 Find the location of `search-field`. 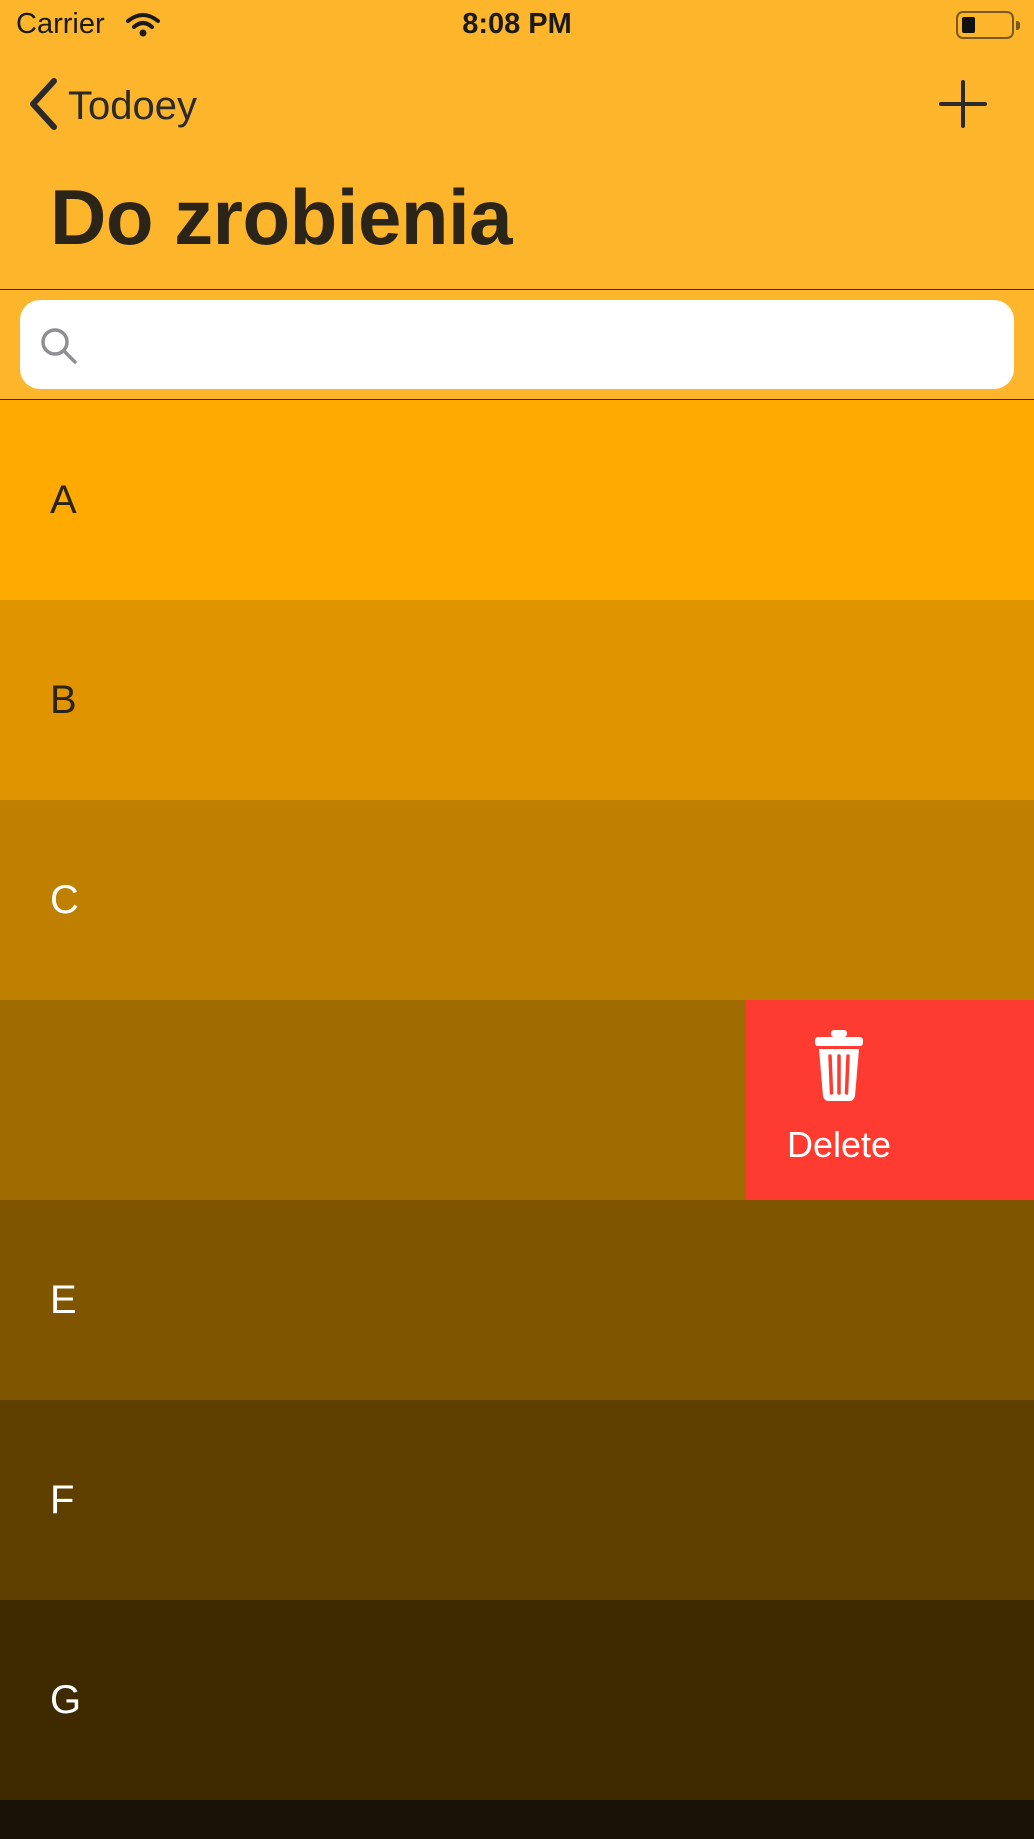

search-field is located at coordinates (517, 344).